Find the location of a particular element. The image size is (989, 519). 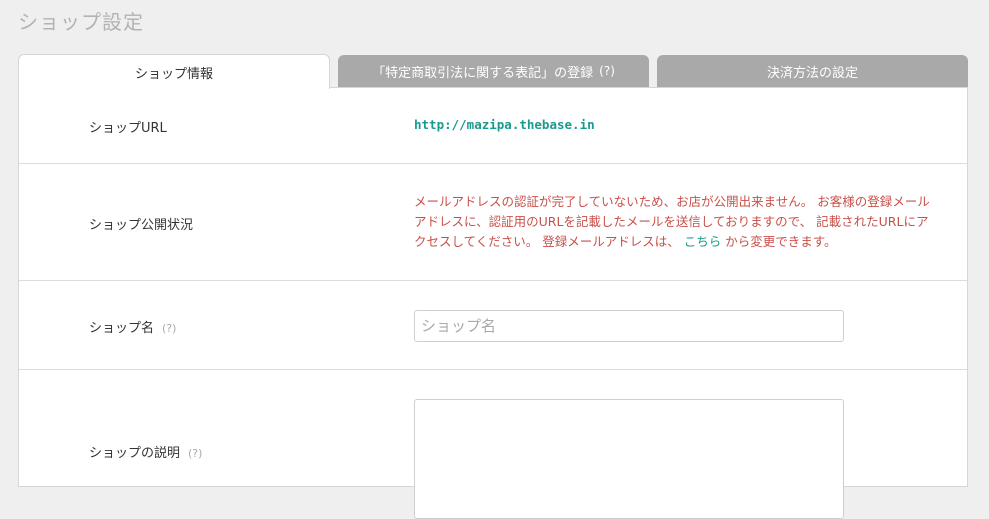

shop-description-label: ショップの説明 is located at coordinates (135, 453).